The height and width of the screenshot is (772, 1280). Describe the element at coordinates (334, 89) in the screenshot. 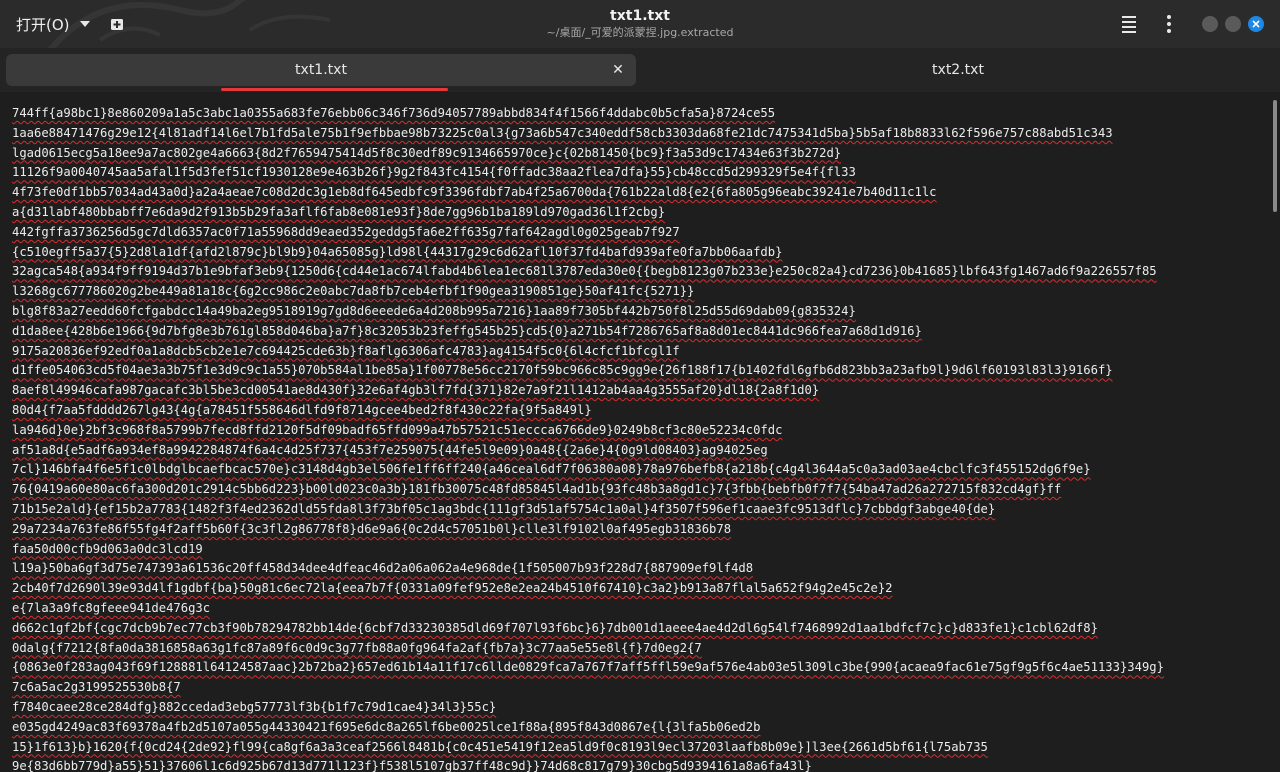

I see `active-tab-indicator` at that location.